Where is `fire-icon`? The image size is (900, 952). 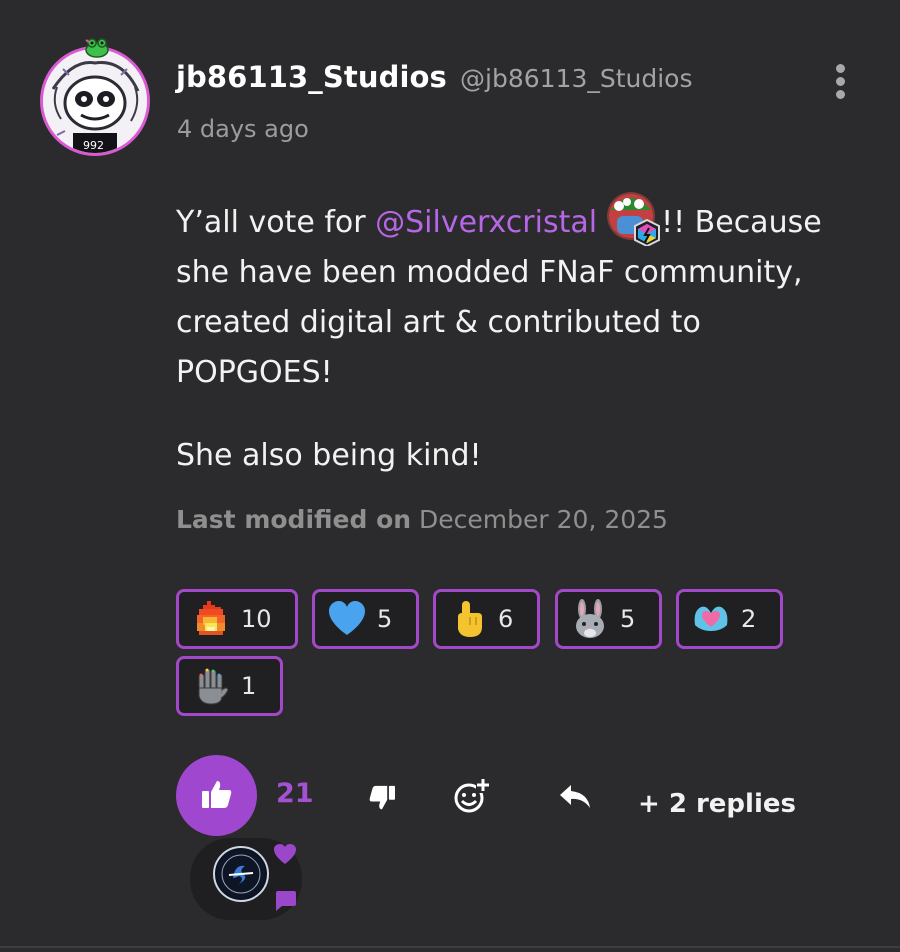 fire-icon is located at coordinates (211, 619).